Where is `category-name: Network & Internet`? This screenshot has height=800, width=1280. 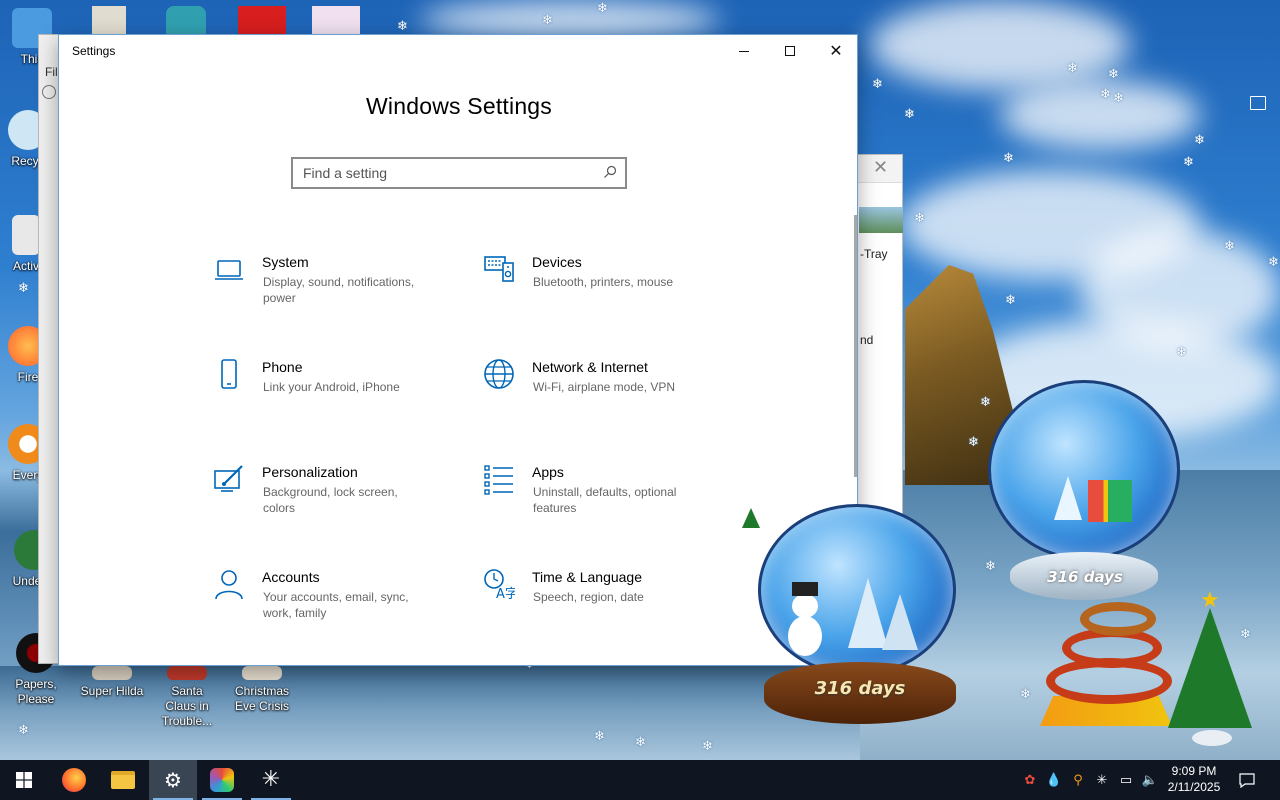 category-name: Network & Internet is located at coordinates (590, 367).